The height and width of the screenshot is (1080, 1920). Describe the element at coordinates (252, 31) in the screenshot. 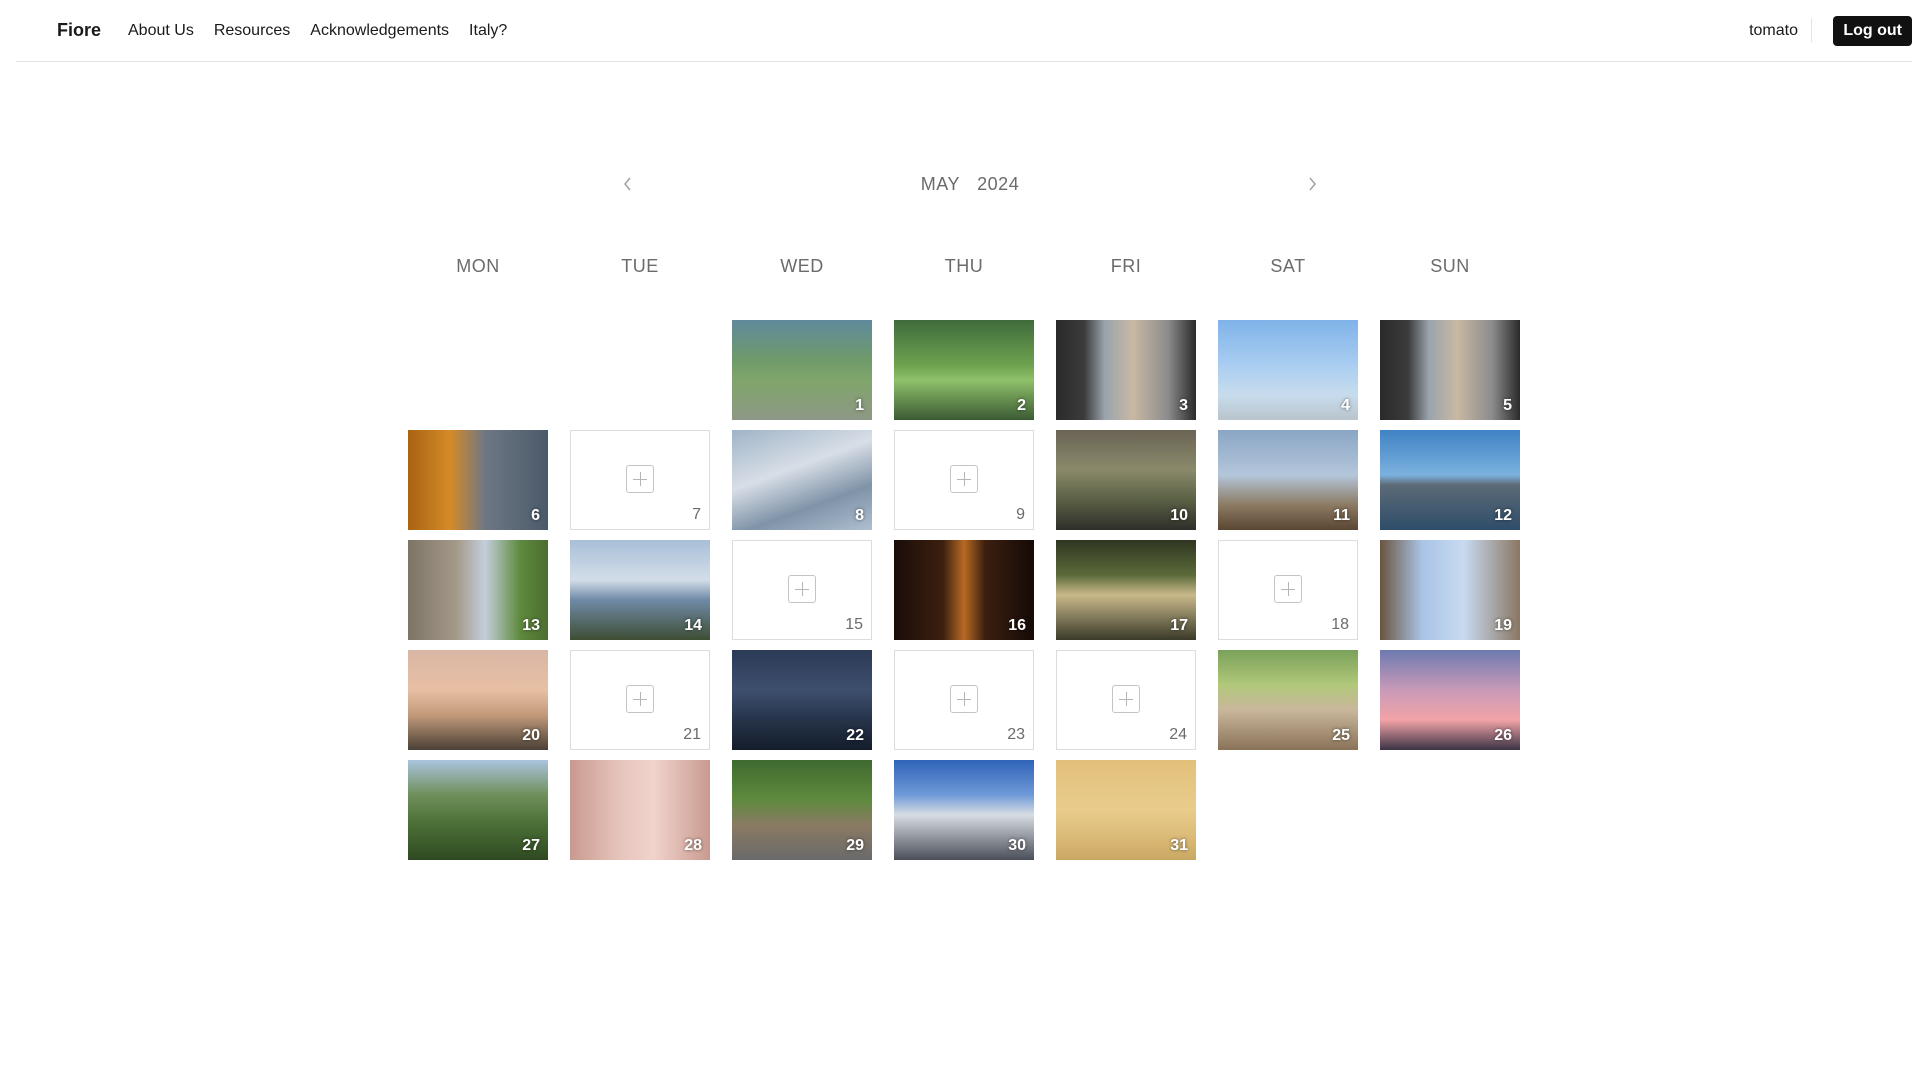

I see `nav-resources: Resources` at that location.